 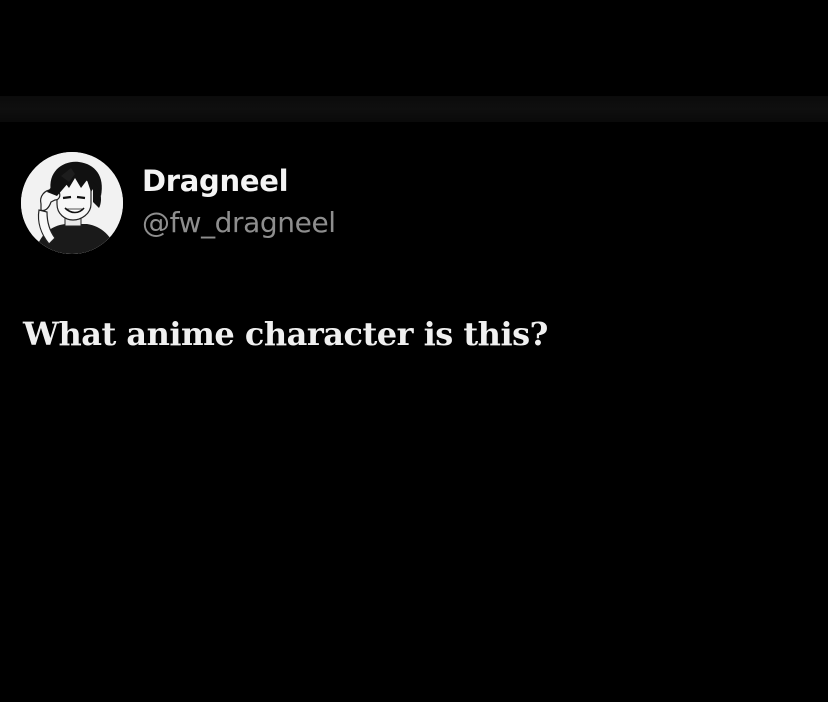 What do you see at coordinates (414, 109) in the screenshot?
I see `top-bar` at bounding box center [414, 109].